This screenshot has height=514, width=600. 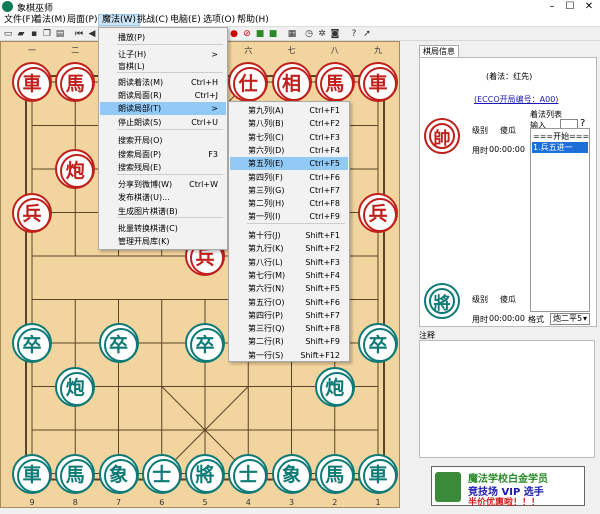 I want to click on magic-menu-item: 播放(P), so click(x=163, y=37).